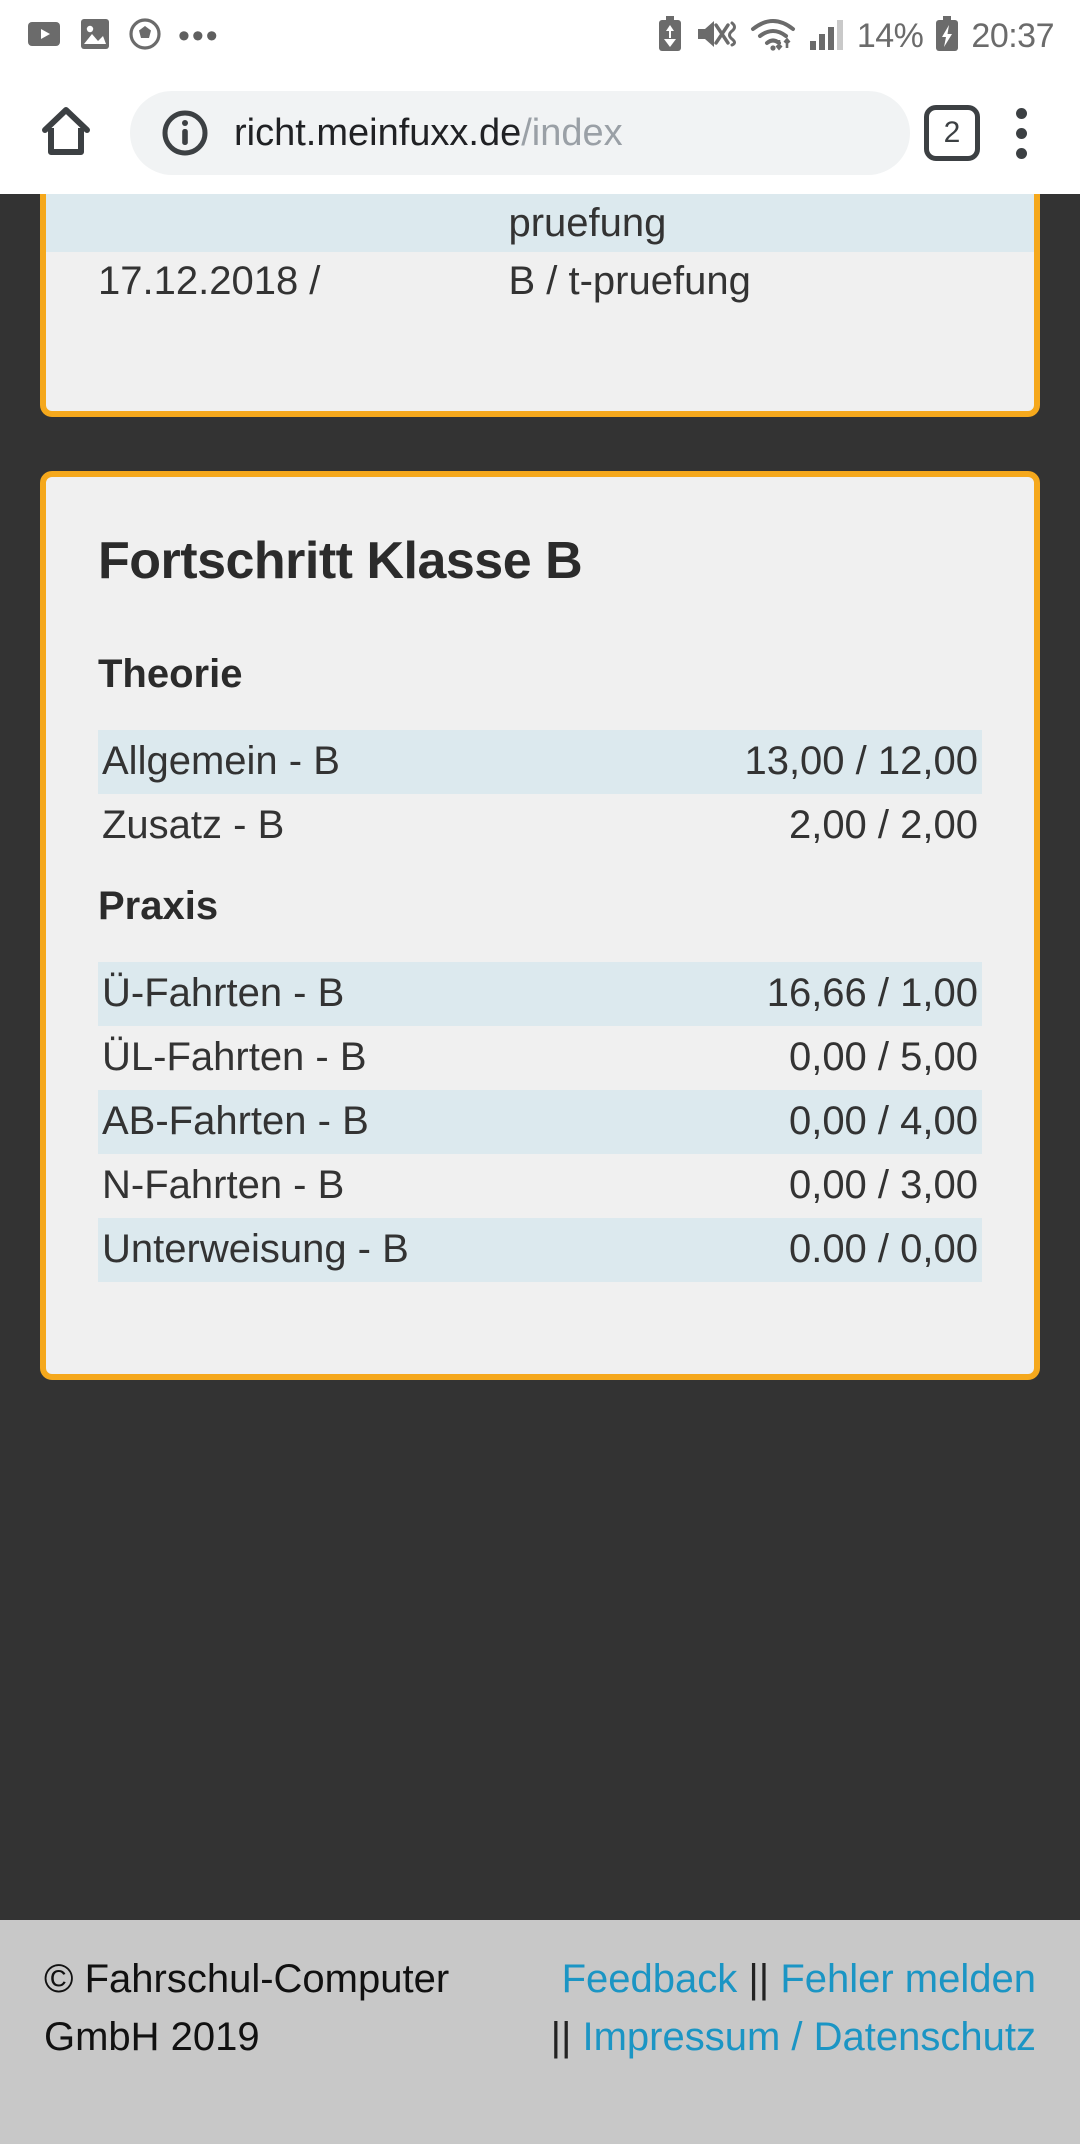 The image size is (1080, 2144). What do you see at coordinates (378, 132) in the screenshot?
I see `url-host: richt.meinfuxx.de` at bounding box center [378, 132].